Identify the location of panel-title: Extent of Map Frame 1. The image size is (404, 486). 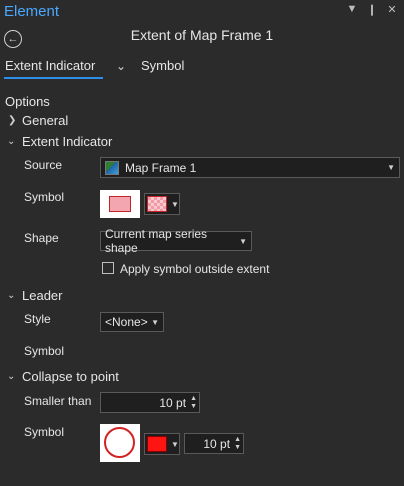
(202, 35).